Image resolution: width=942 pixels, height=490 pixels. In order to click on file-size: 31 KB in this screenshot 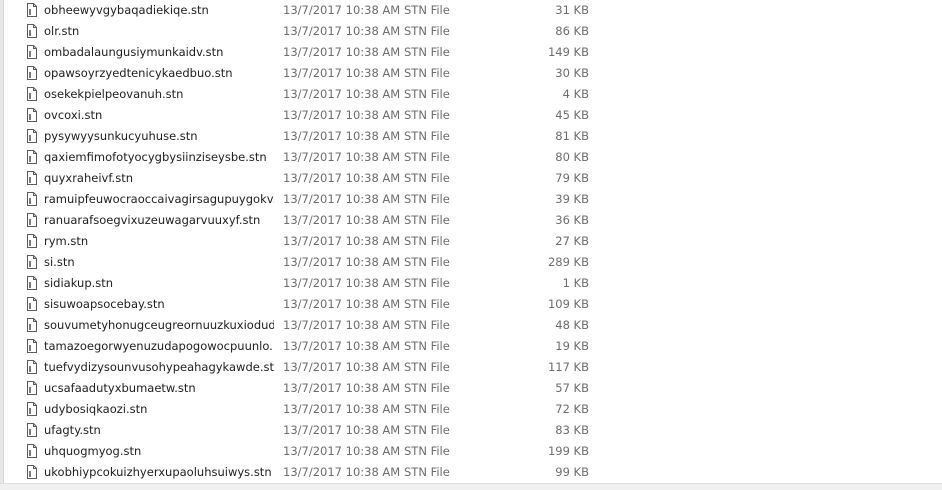, I will do `click(572, 10)`.